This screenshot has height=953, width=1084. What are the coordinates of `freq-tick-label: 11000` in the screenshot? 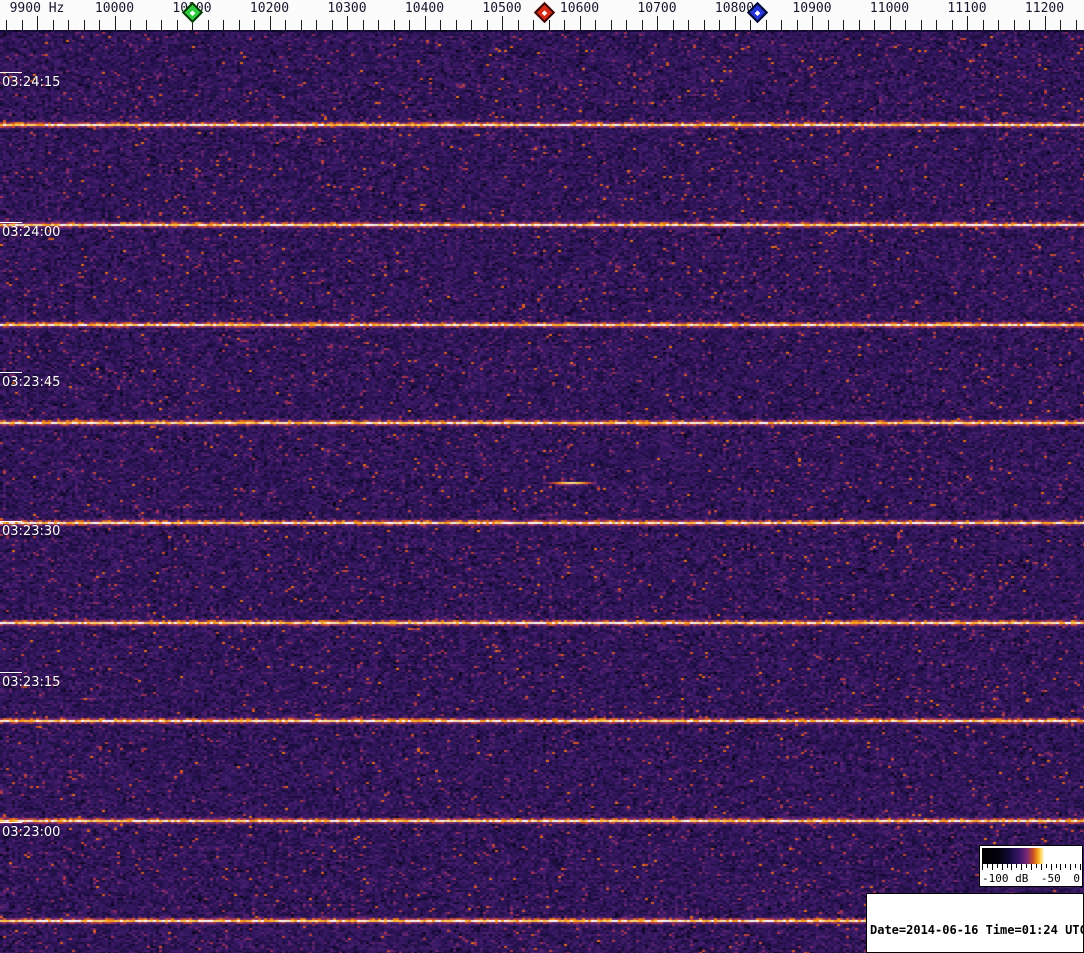 It's located at (889, 8).